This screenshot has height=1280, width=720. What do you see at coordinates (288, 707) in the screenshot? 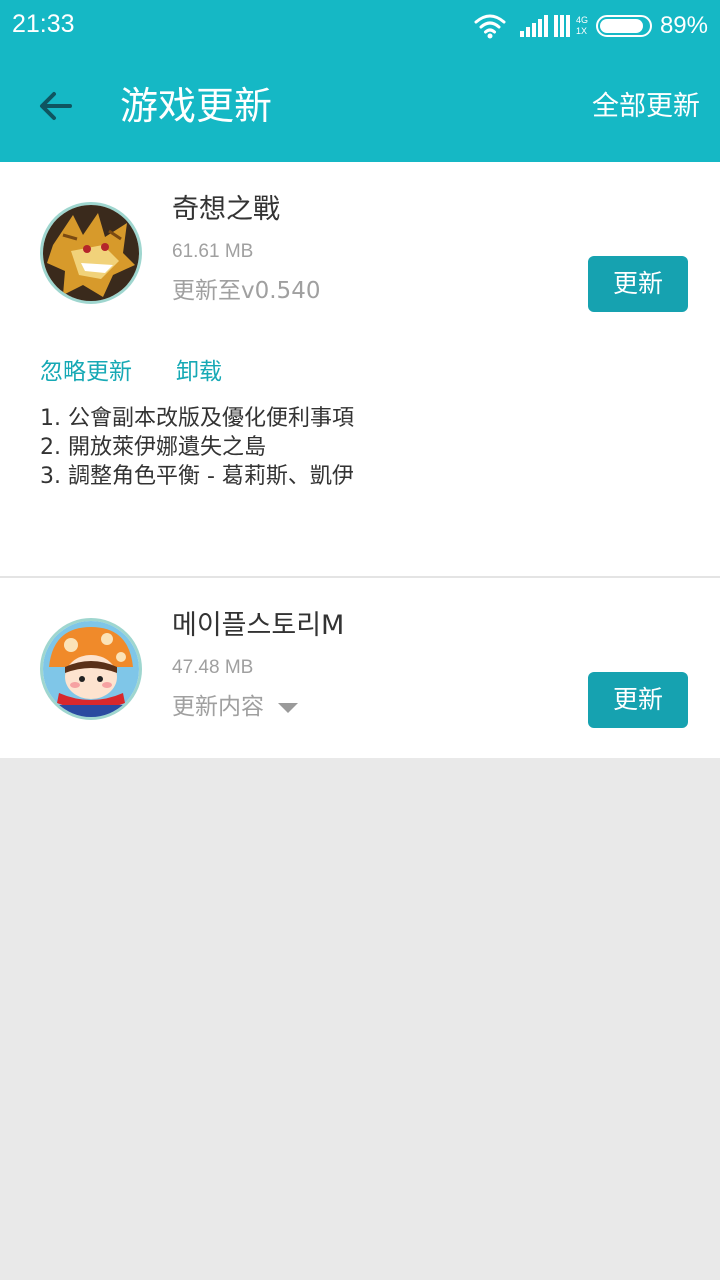
I see `chevron-down-icon` at bounding box center [288, 707].